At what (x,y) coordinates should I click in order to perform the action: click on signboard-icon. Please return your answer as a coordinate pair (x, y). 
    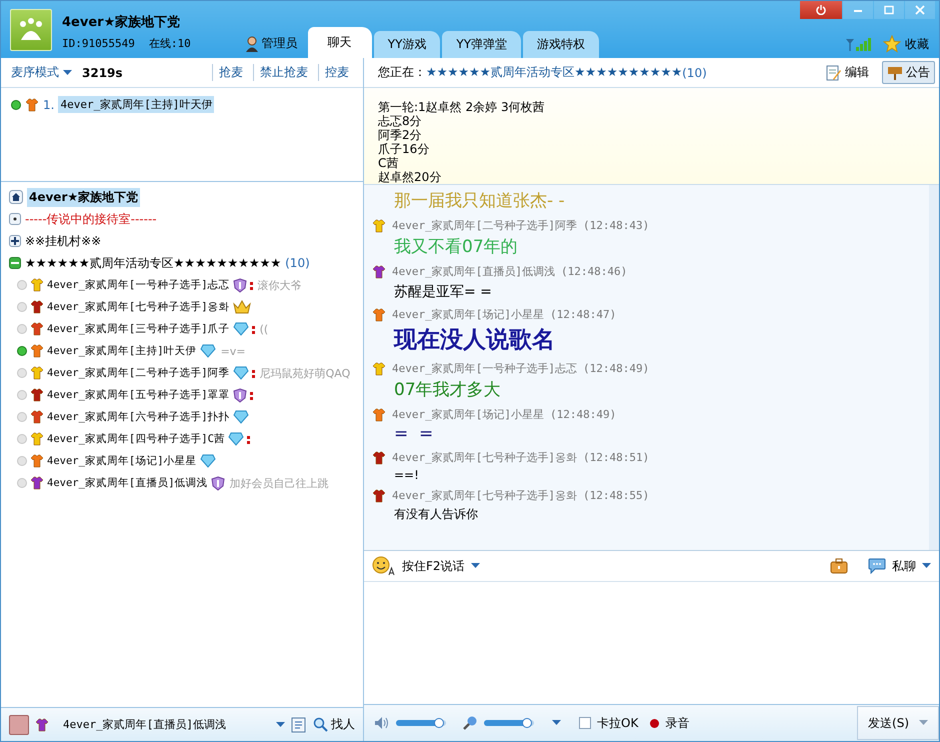
    Looking at the image, I should click on (895, 72).